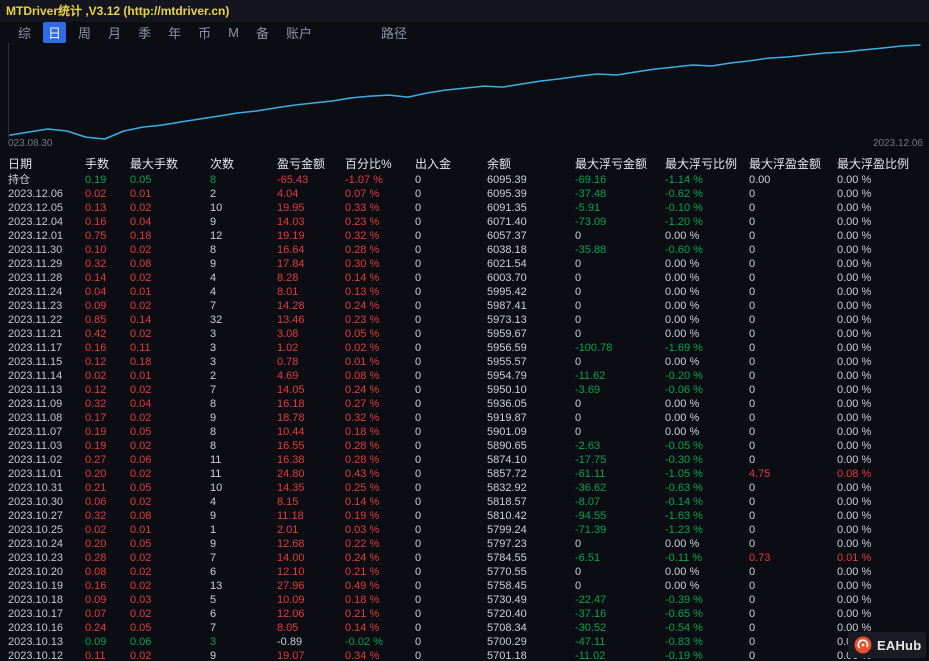  Describe the element at coordinates (55, 32) in the screenshot. I see `tab-daily: 日` at that location.